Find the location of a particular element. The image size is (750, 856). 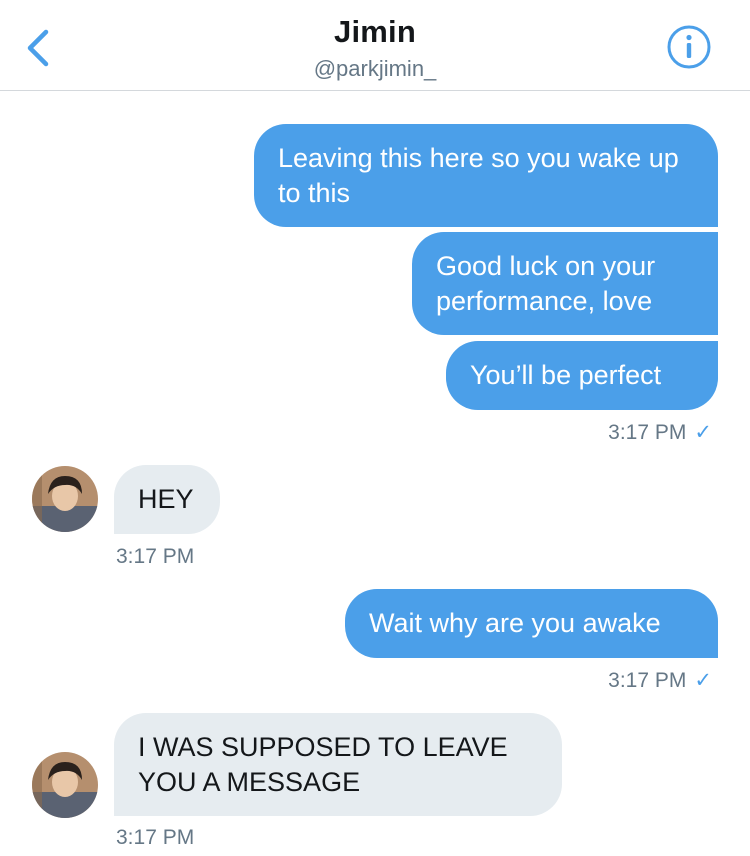

message-text: Wait why are you awake is located at coordinates (515, 623).